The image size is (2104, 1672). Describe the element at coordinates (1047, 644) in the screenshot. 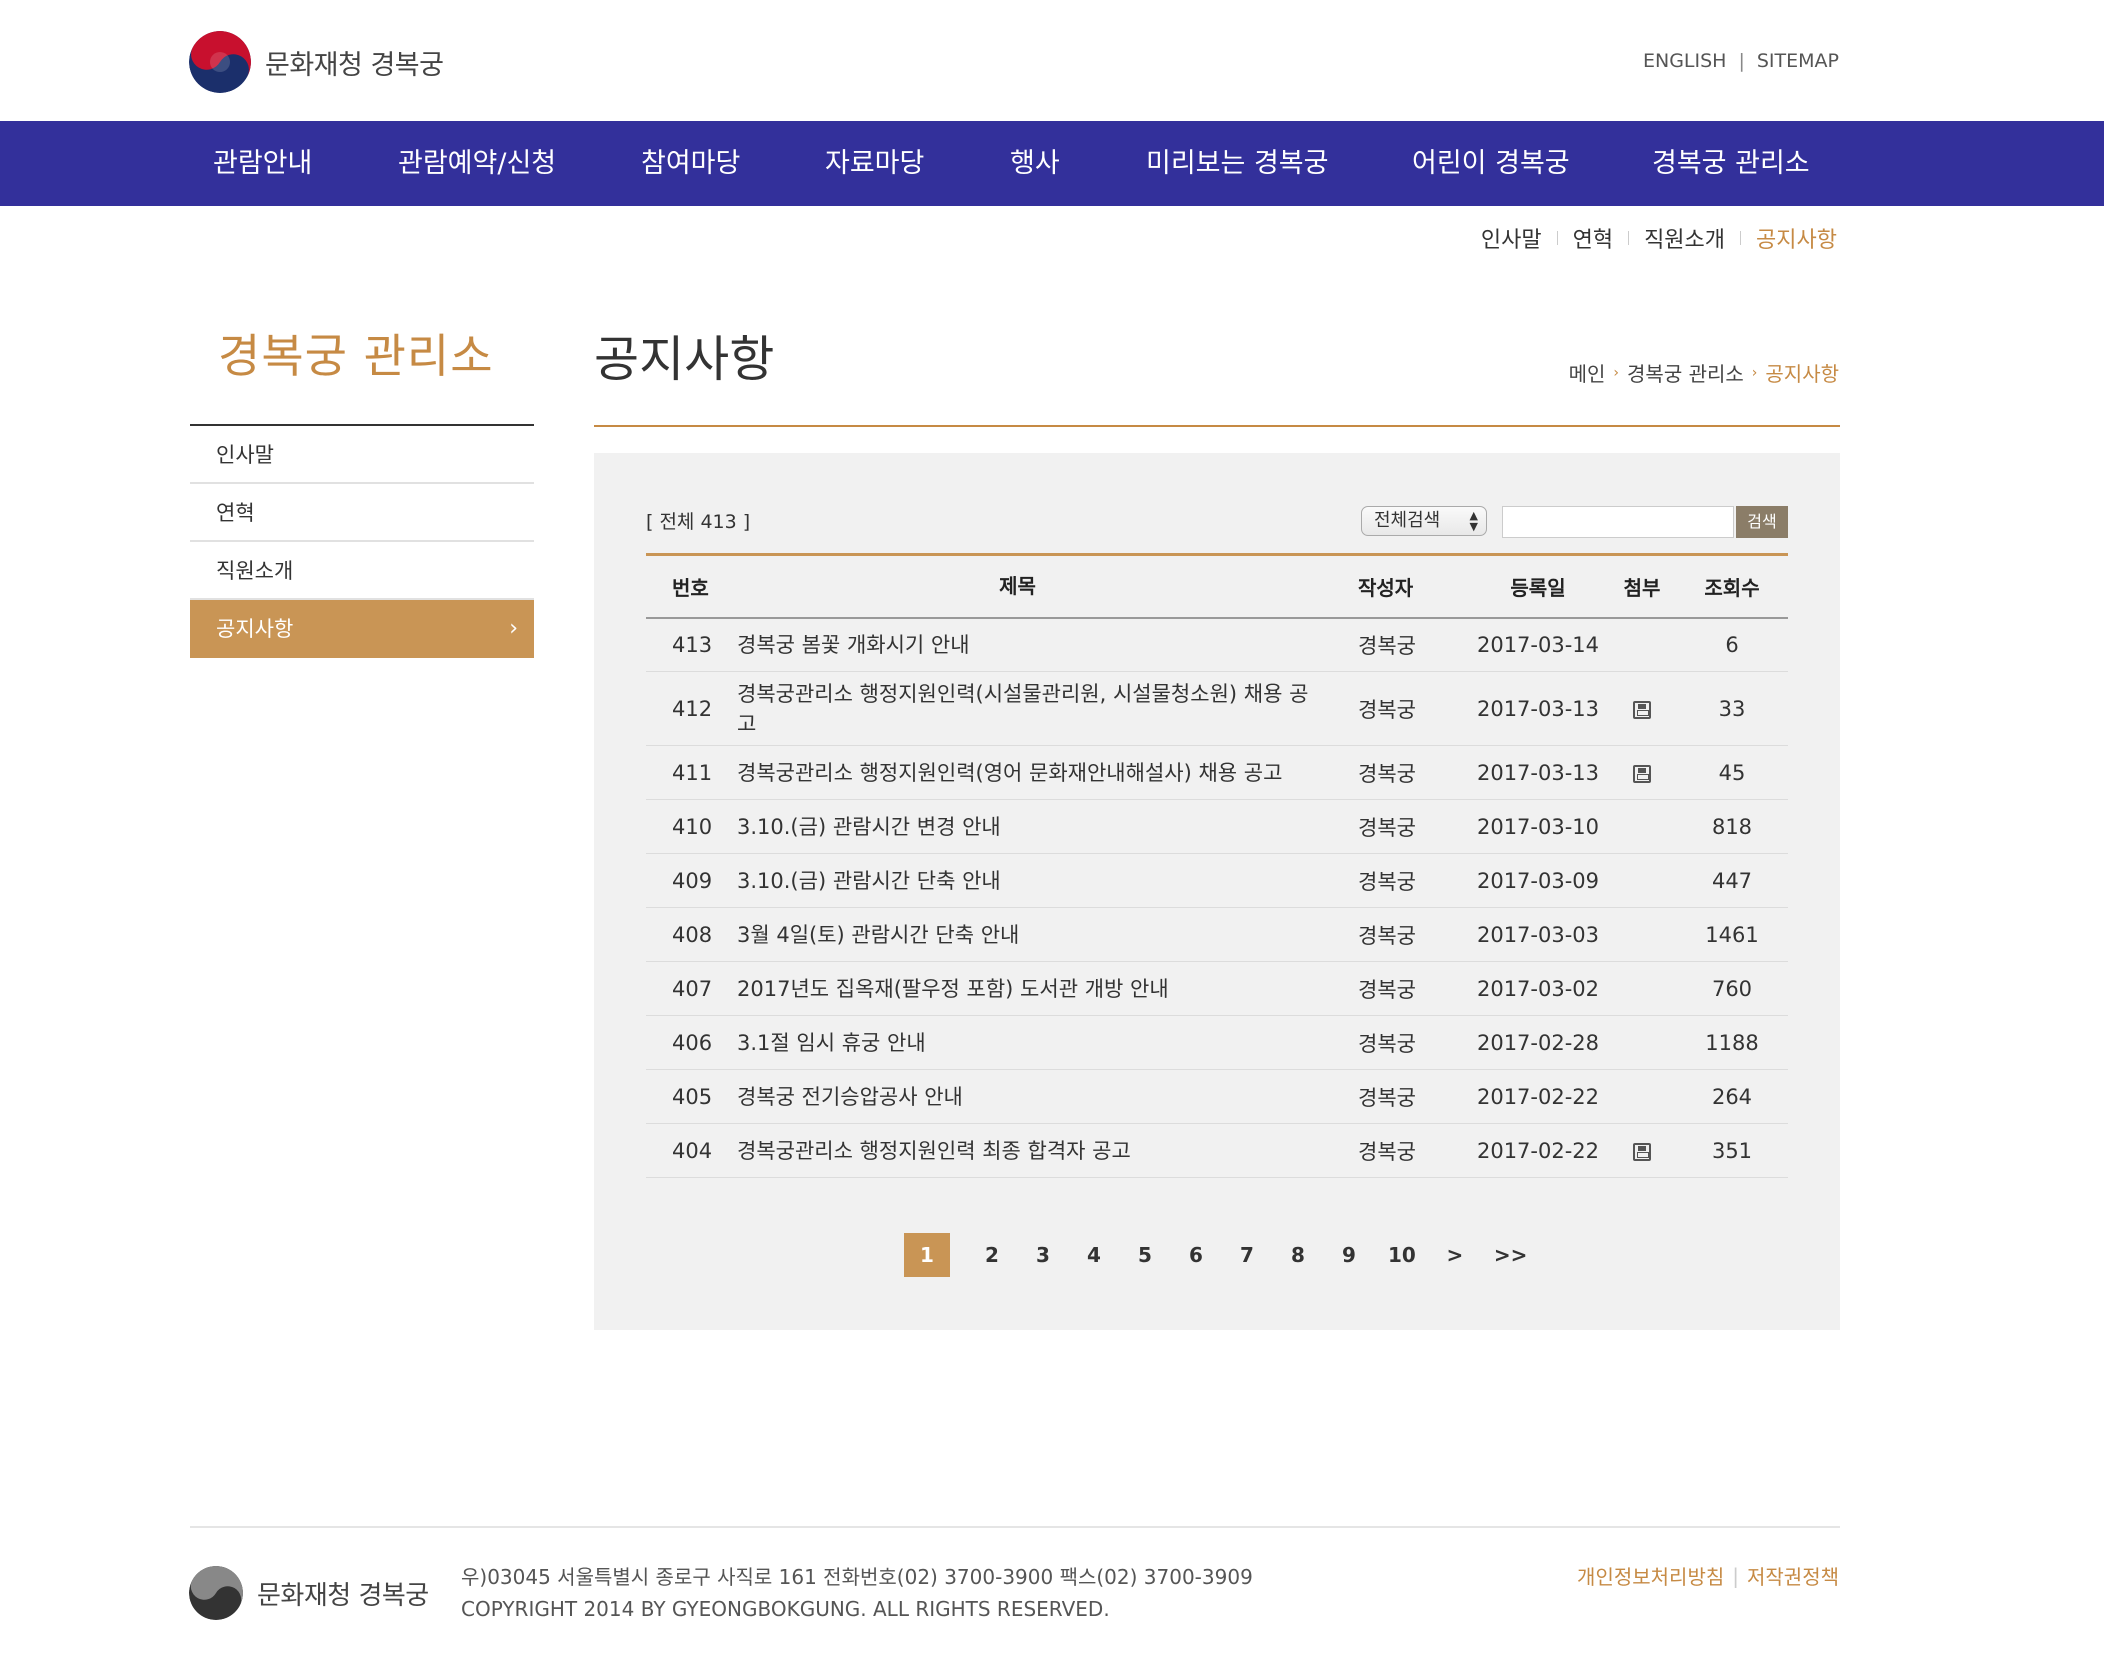

I see `row-title-link: 경복궁 봄꽃 개화시기 안내` at that location.